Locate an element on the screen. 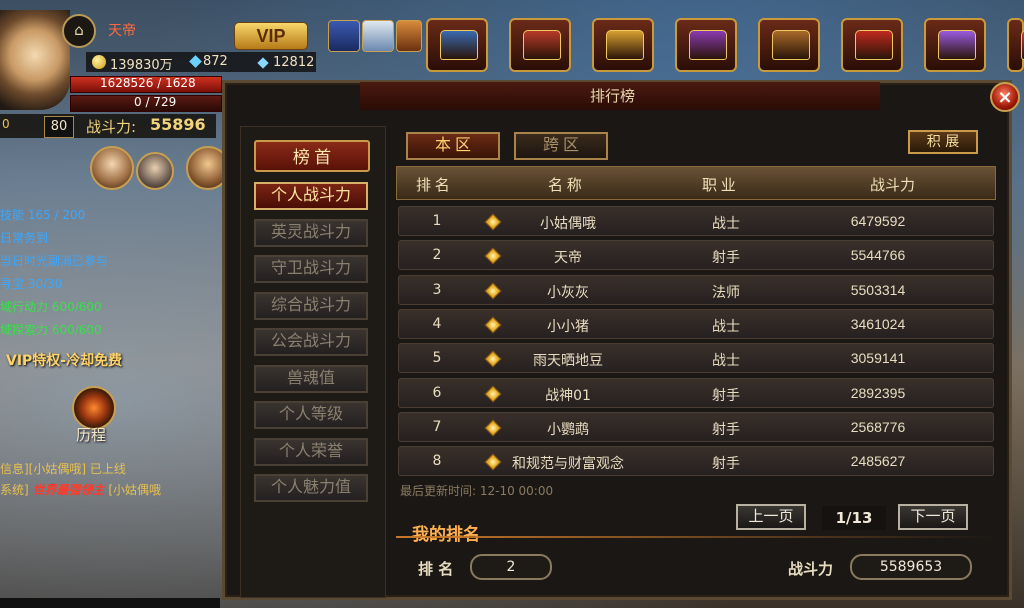 Image resolution: width=1024 pixels, height=608 pixels. quest-item: 域行动力 600/600 is located at coordinates (51, 306).